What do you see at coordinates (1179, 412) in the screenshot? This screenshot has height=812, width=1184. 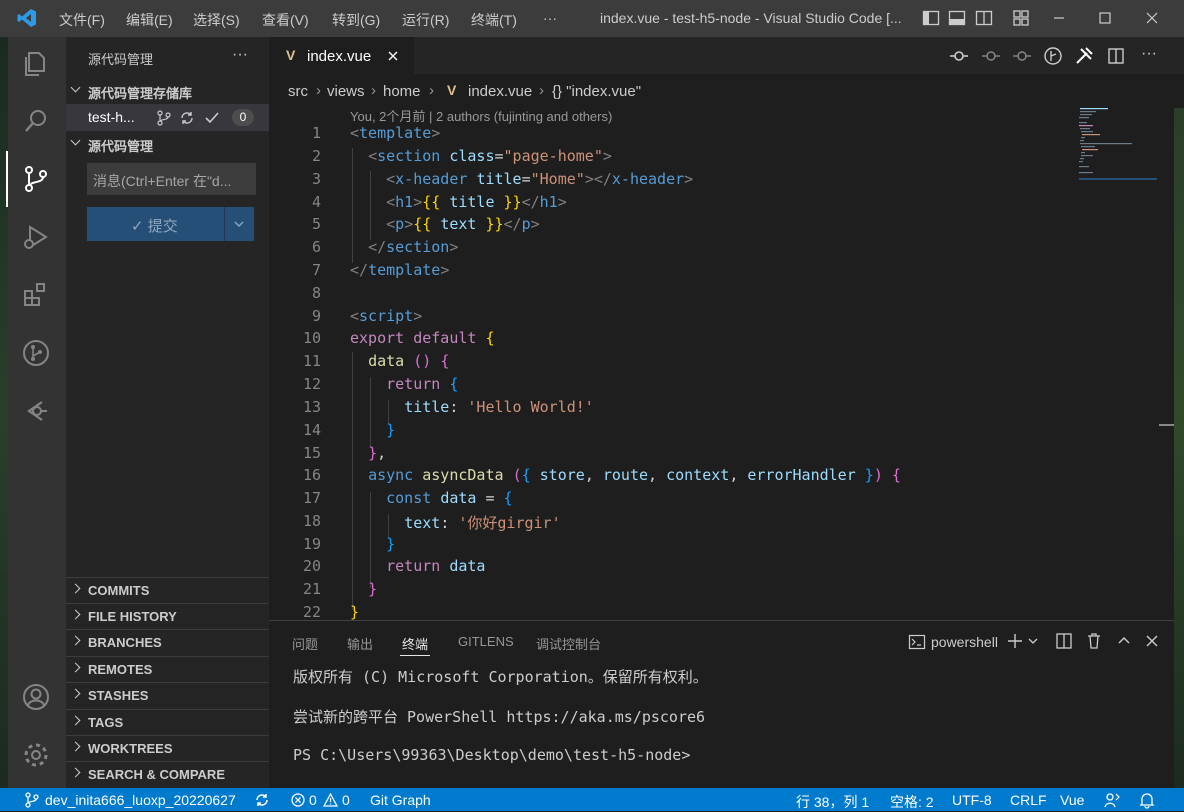 I see `window-edge-right` at bounding box center [1179, 412].